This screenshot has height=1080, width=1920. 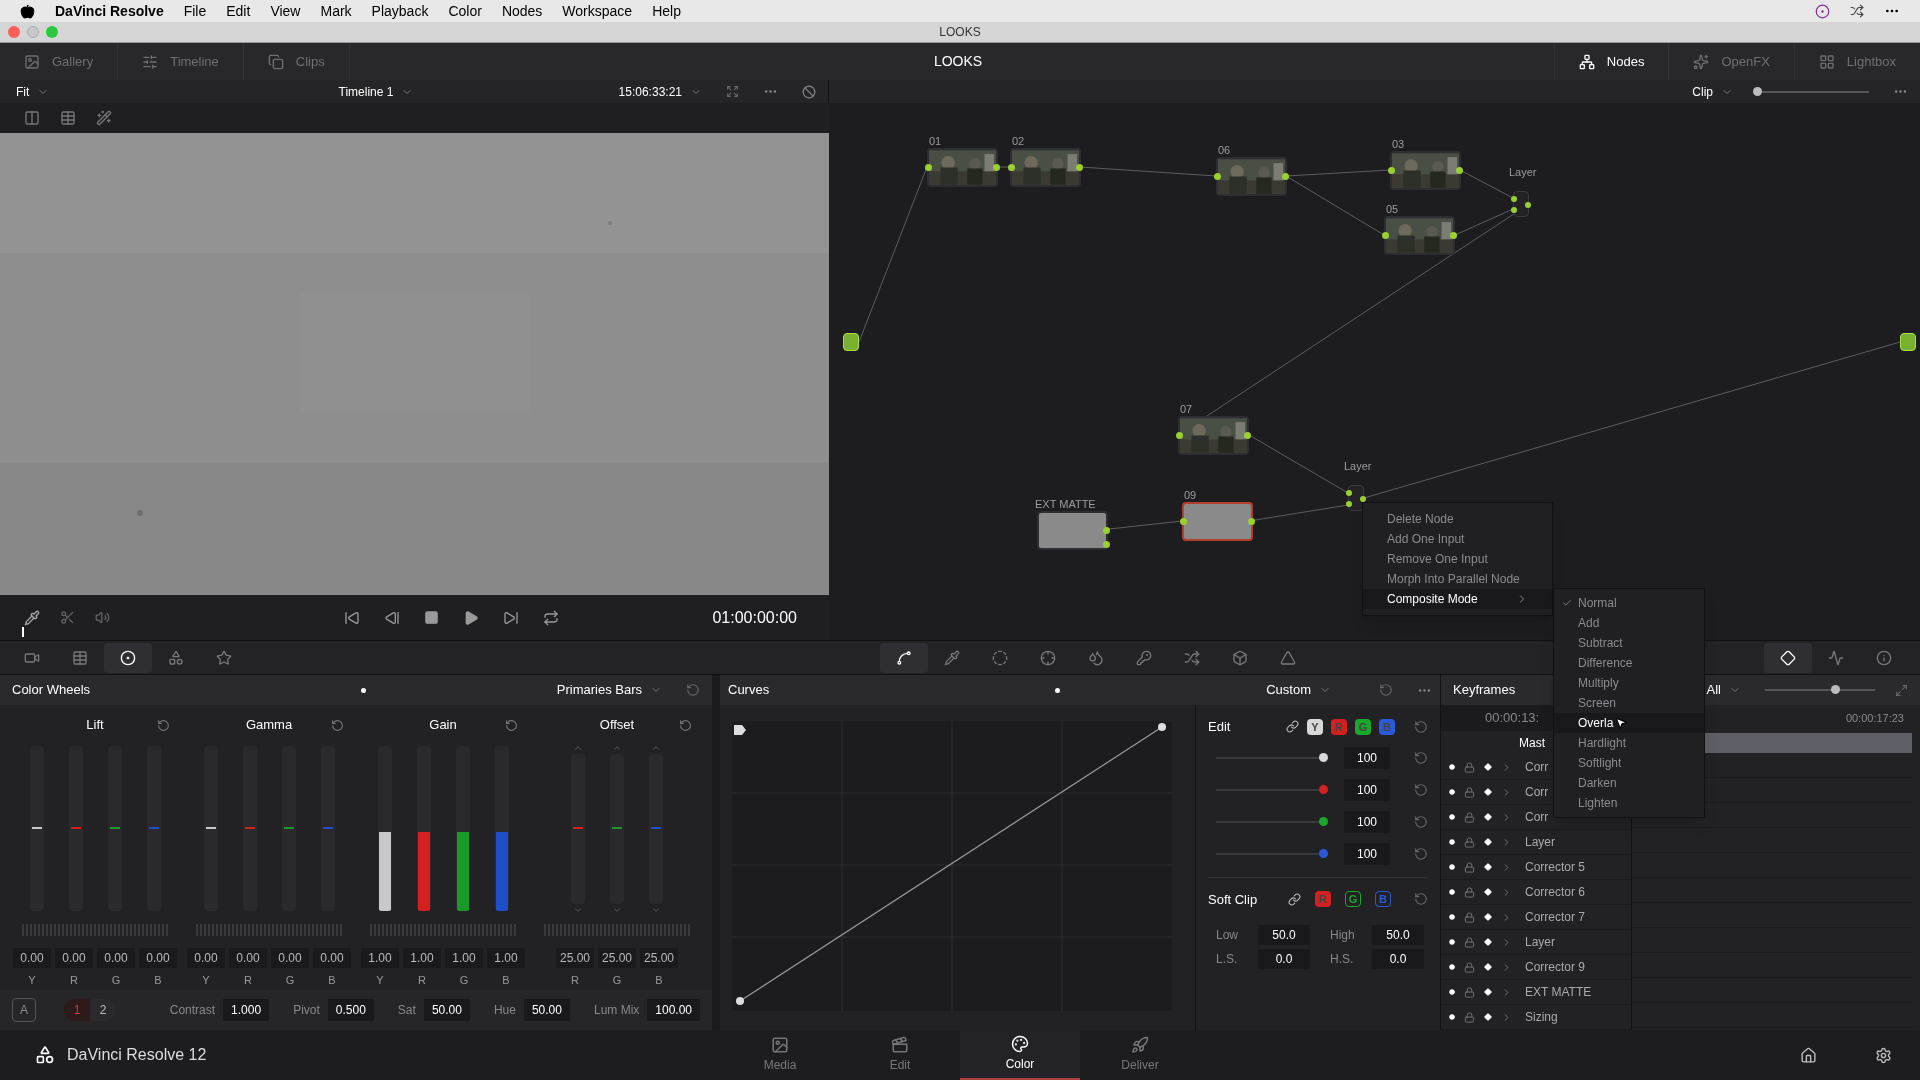 What do you see at coordinates (376, 91) in the screenshot?
I see `timeline-dropdown: Timeline 1` at bounding box center [376, 91].